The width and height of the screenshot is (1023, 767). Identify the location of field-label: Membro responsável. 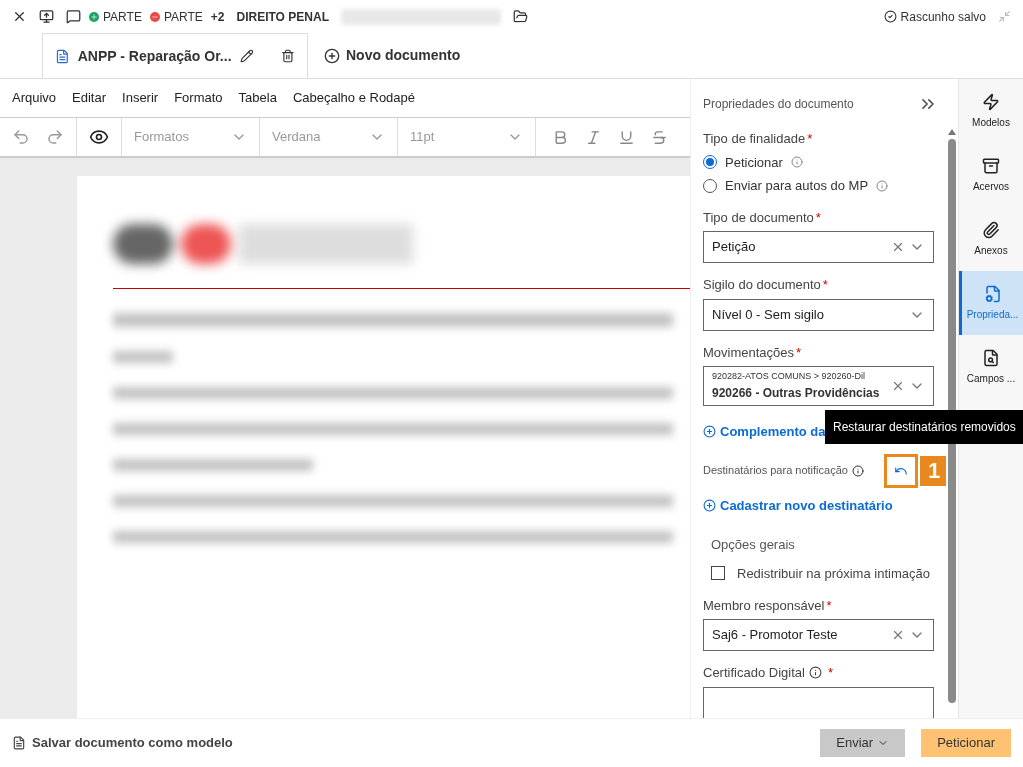
(764, 605).